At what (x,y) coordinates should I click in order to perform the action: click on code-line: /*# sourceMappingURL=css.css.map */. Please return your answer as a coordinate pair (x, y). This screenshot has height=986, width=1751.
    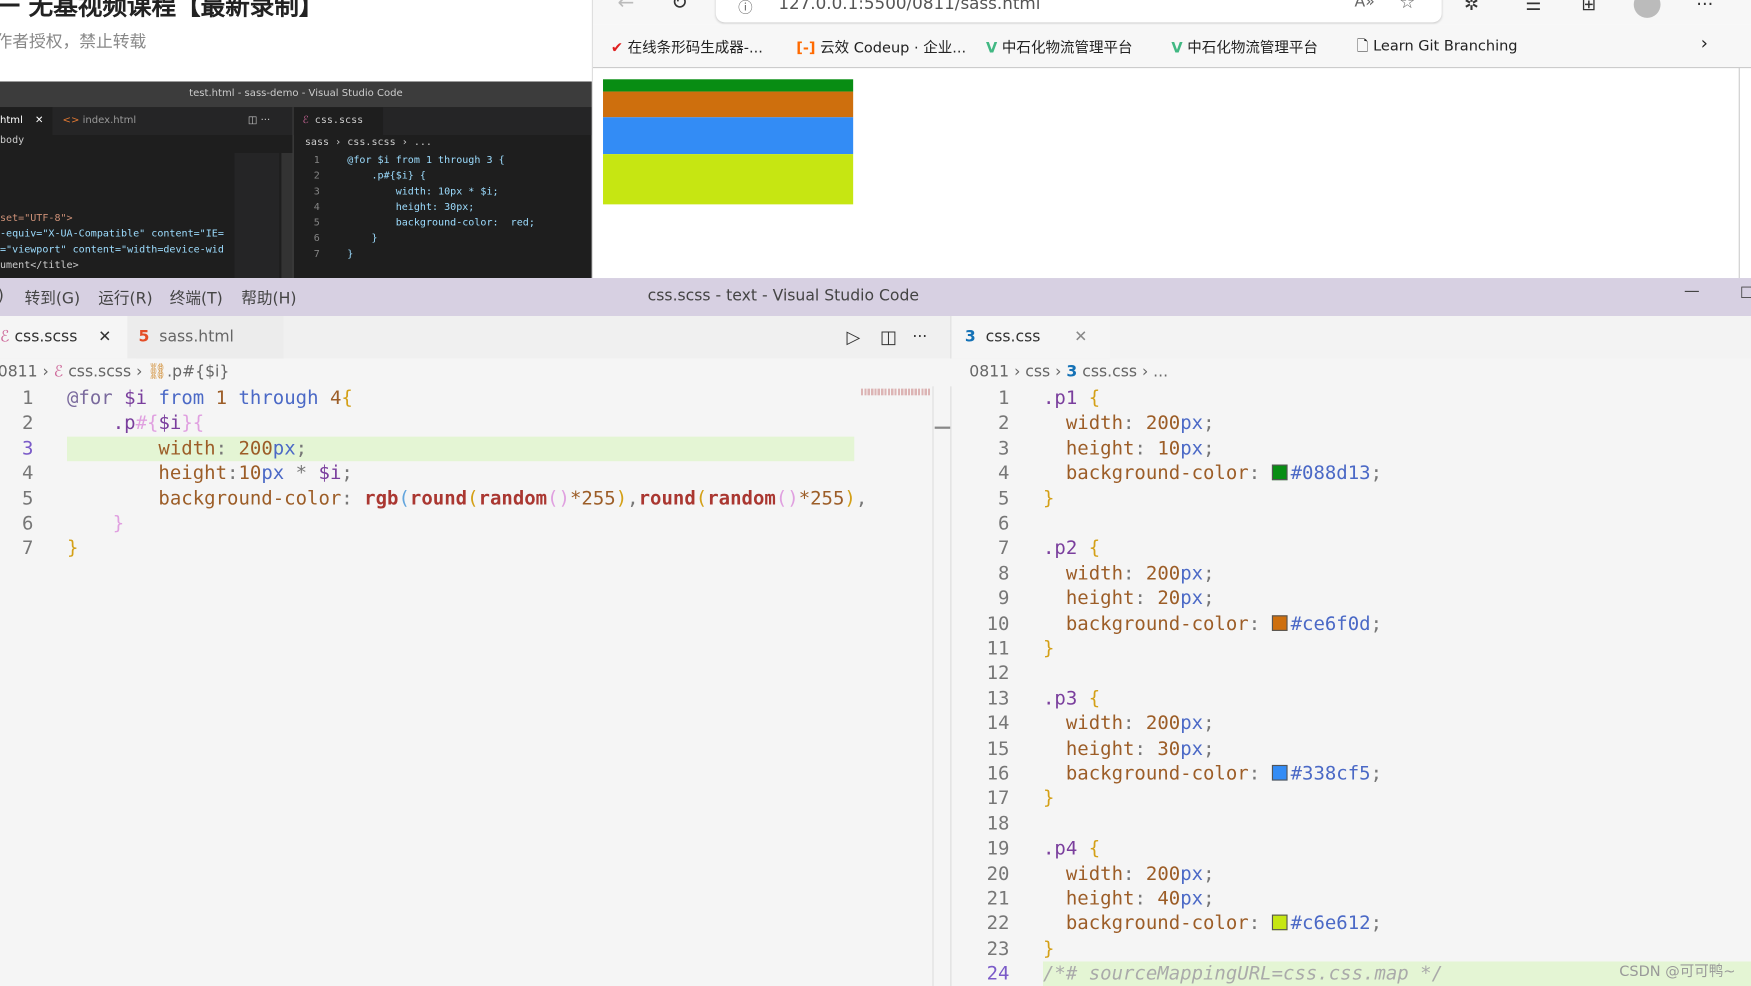
    Looking at the image, I should click on (1243, 974).